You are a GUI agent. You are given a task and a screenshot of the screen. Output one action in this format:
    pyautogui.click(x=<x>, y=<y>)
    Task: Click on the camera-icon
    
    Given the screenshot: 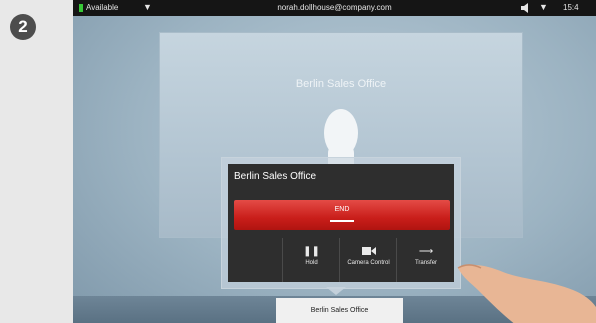 What is the action you would take?
    pyautogui.click(x=368, y=251)
    